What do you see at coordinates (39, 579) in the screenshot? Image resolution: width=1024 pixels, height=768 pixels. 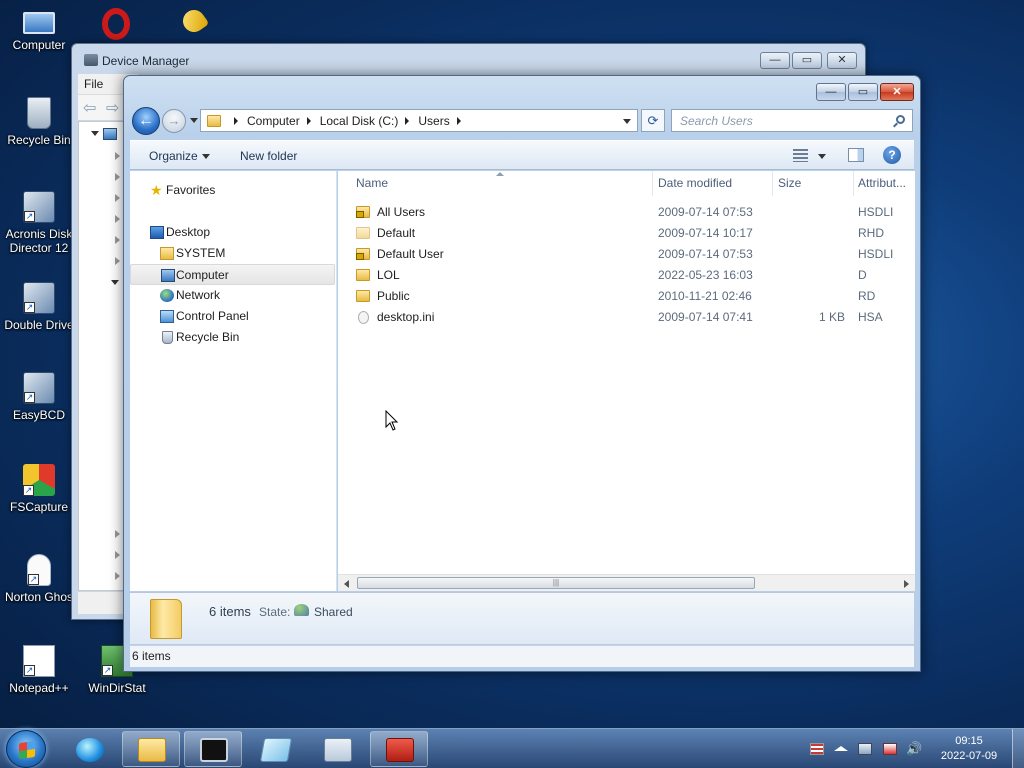 I see `desktop-icon-norton-ghost: ↗ Norton Ghos` at bounding box center [39, 579].